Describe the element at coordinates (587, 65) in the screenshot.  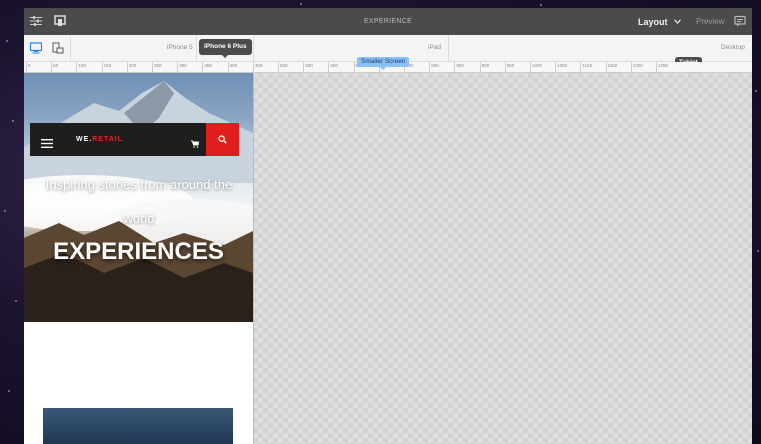
I see `ruler-tick-label: 1100` at that location.